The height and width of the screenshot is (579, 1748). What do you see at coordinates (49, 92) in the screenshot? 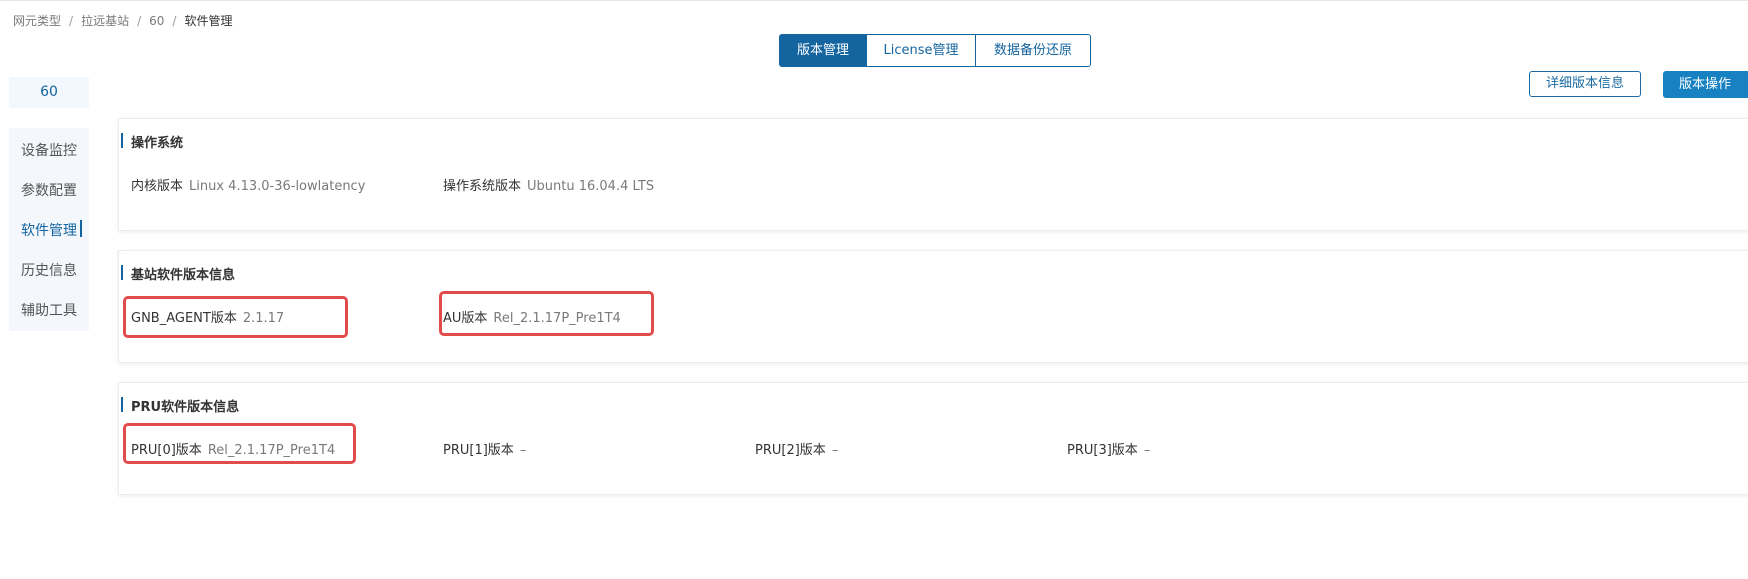
I see `node-label: 60` at bounding box center [49, 92].